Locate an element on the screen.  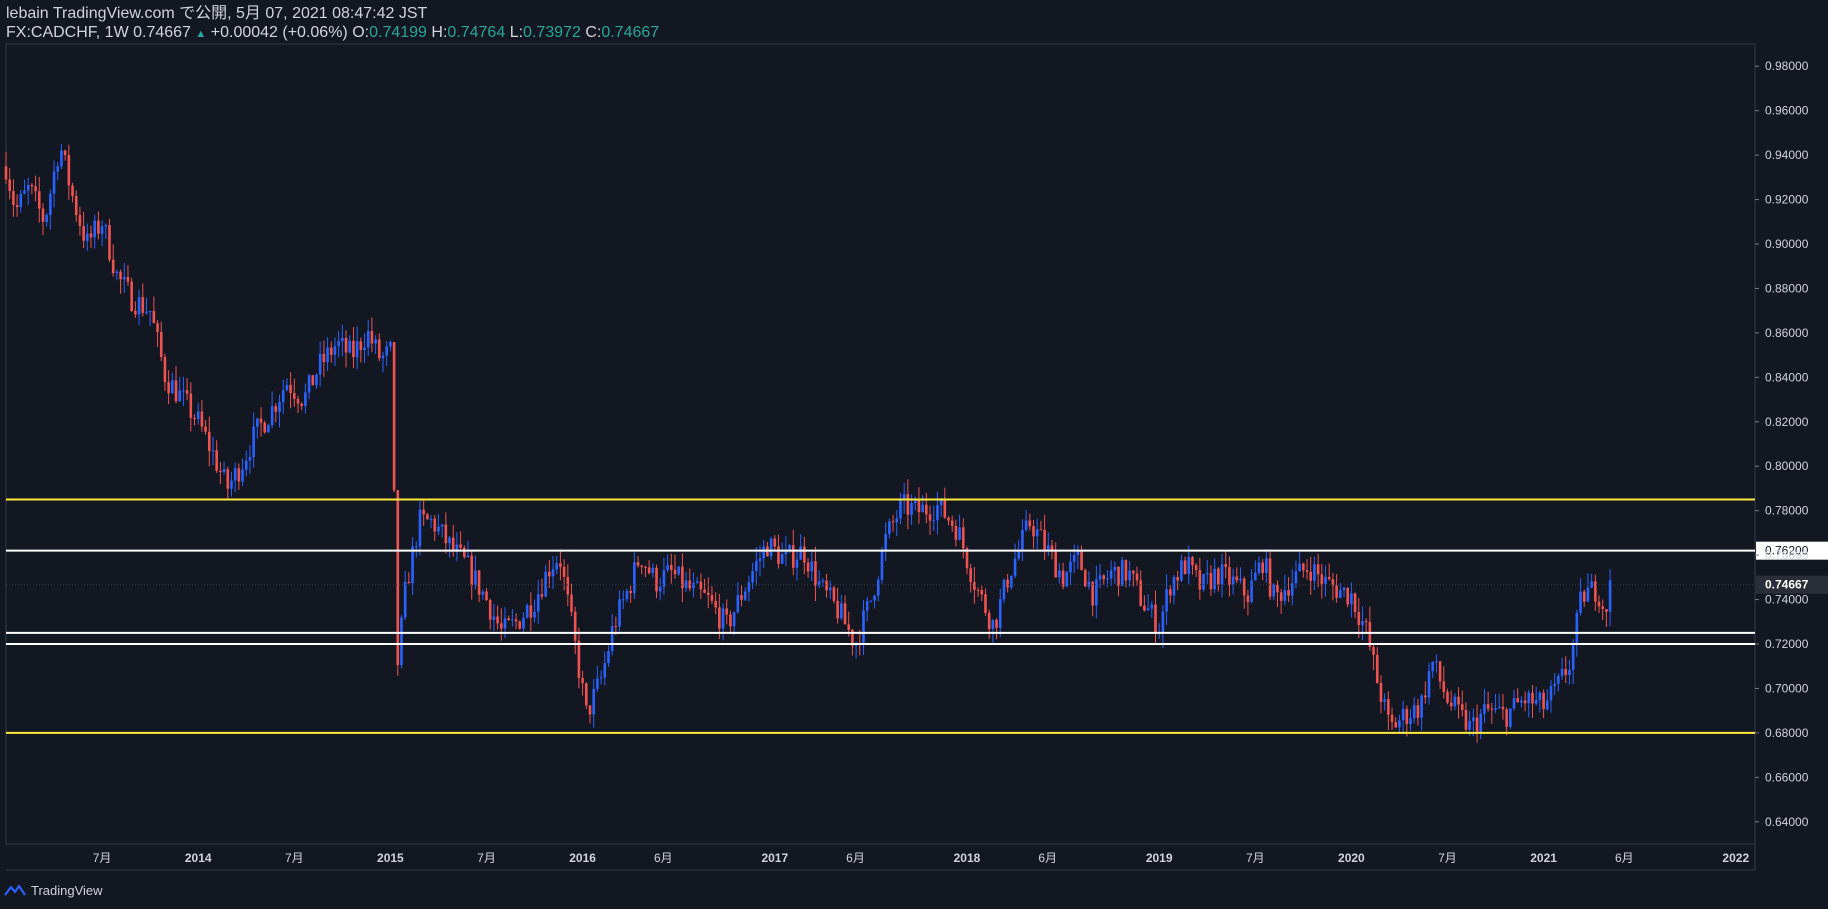
time-tick-label: 2022 is located at coordinates (1735, 858).